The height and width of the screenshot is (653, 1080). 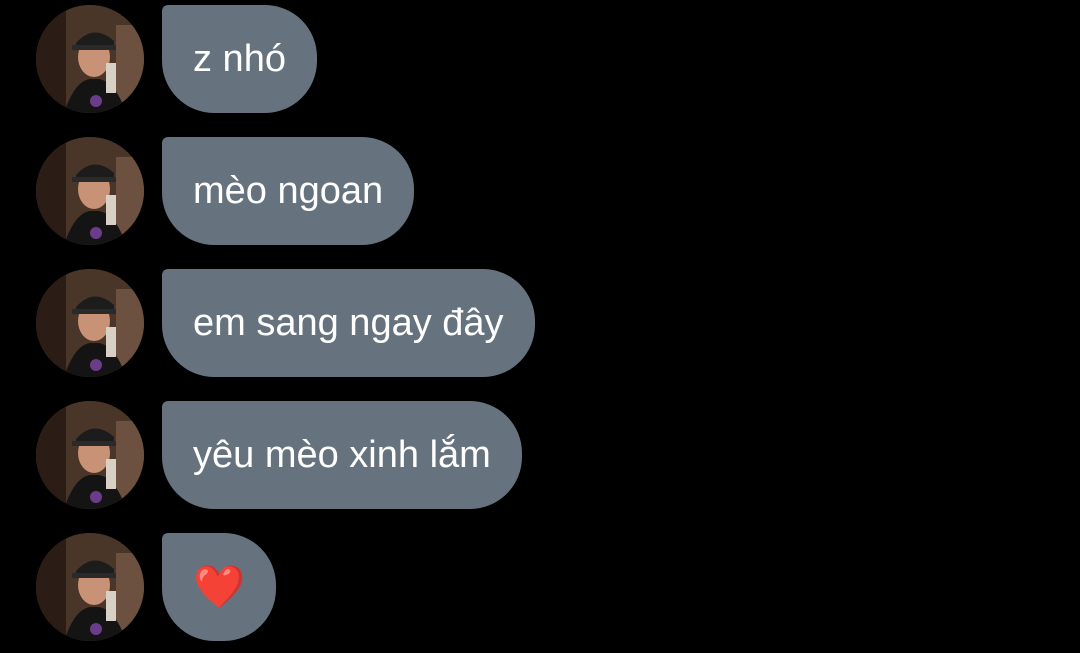 What do you see at coordinates (219, 587) in the screenshot?
I see `heart-emoji-bubble: ❤️` at bounding box center [219, 587].